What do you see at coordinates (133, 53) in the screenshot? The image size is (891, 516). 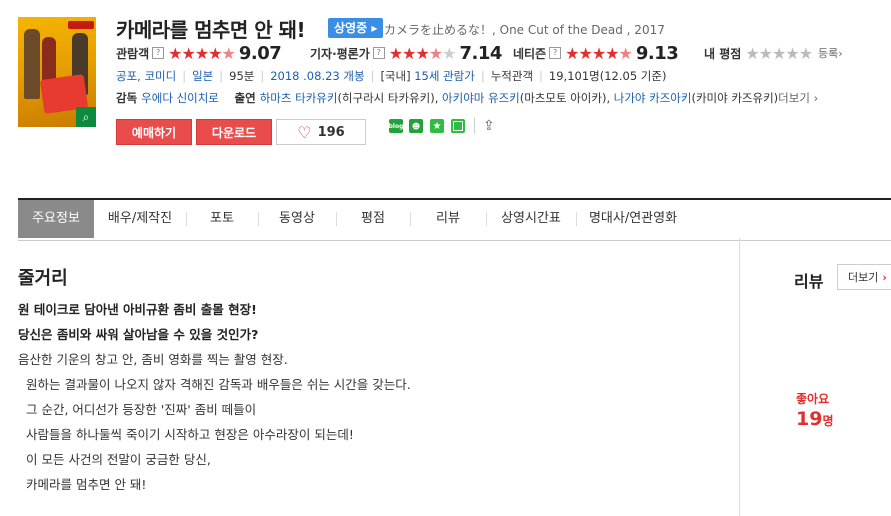 I see `audience-label: 관람객` at bounding box center [133, 53].